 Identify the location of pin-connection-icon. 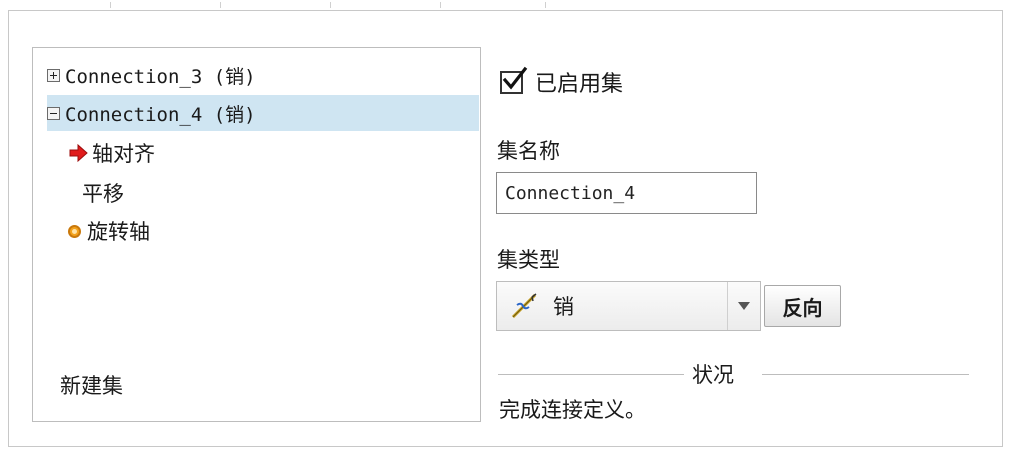
(524, 306).